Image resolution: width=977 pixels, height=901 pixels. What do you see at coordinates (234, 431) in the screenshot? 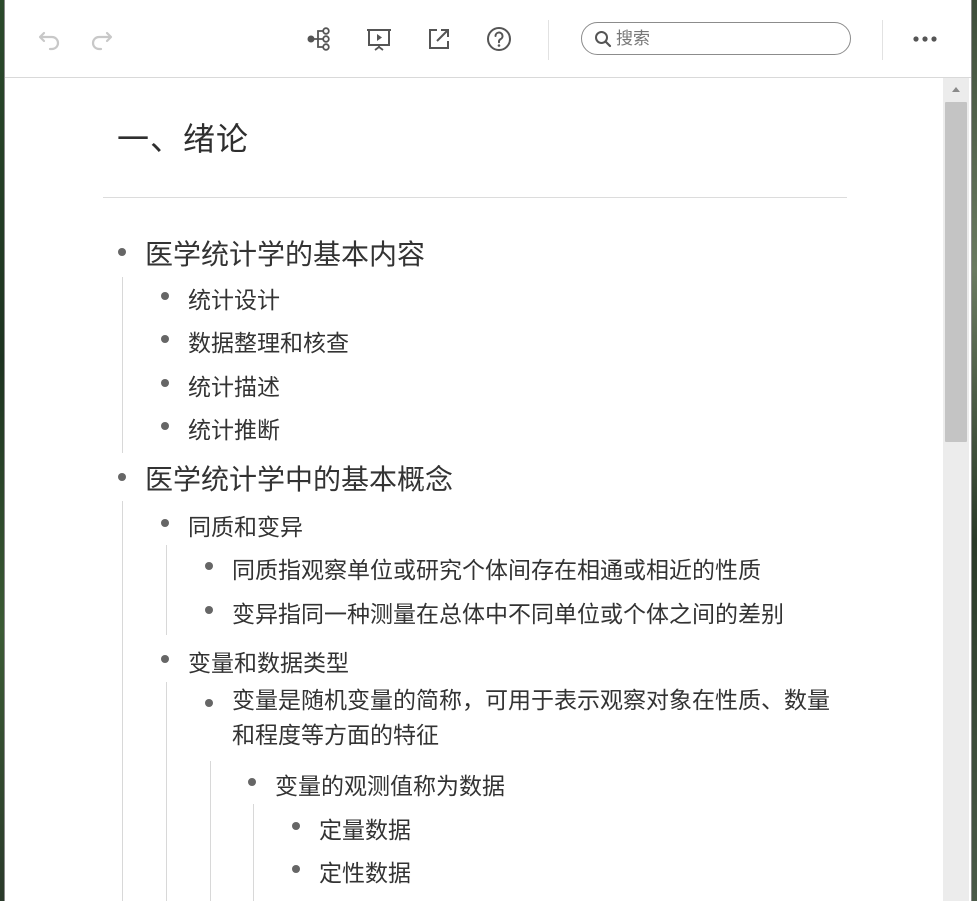
I see `node-text: 统计推断` at bounding box center [234, 431].